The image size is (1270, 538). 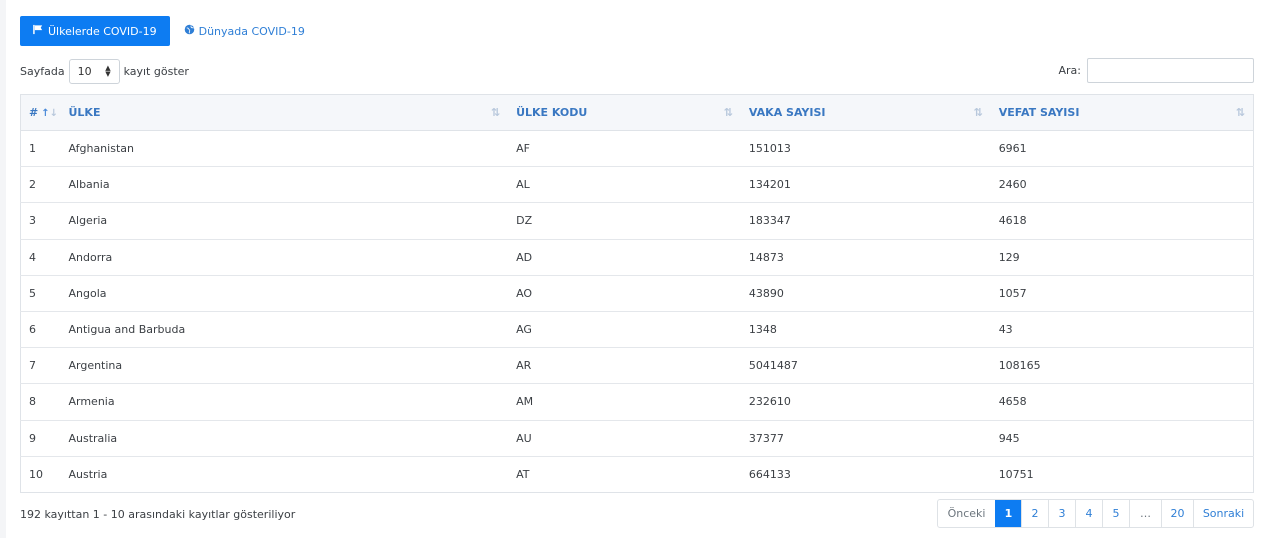 I want to click on cell-country: Afghanistan, so click(x=101, y=149).